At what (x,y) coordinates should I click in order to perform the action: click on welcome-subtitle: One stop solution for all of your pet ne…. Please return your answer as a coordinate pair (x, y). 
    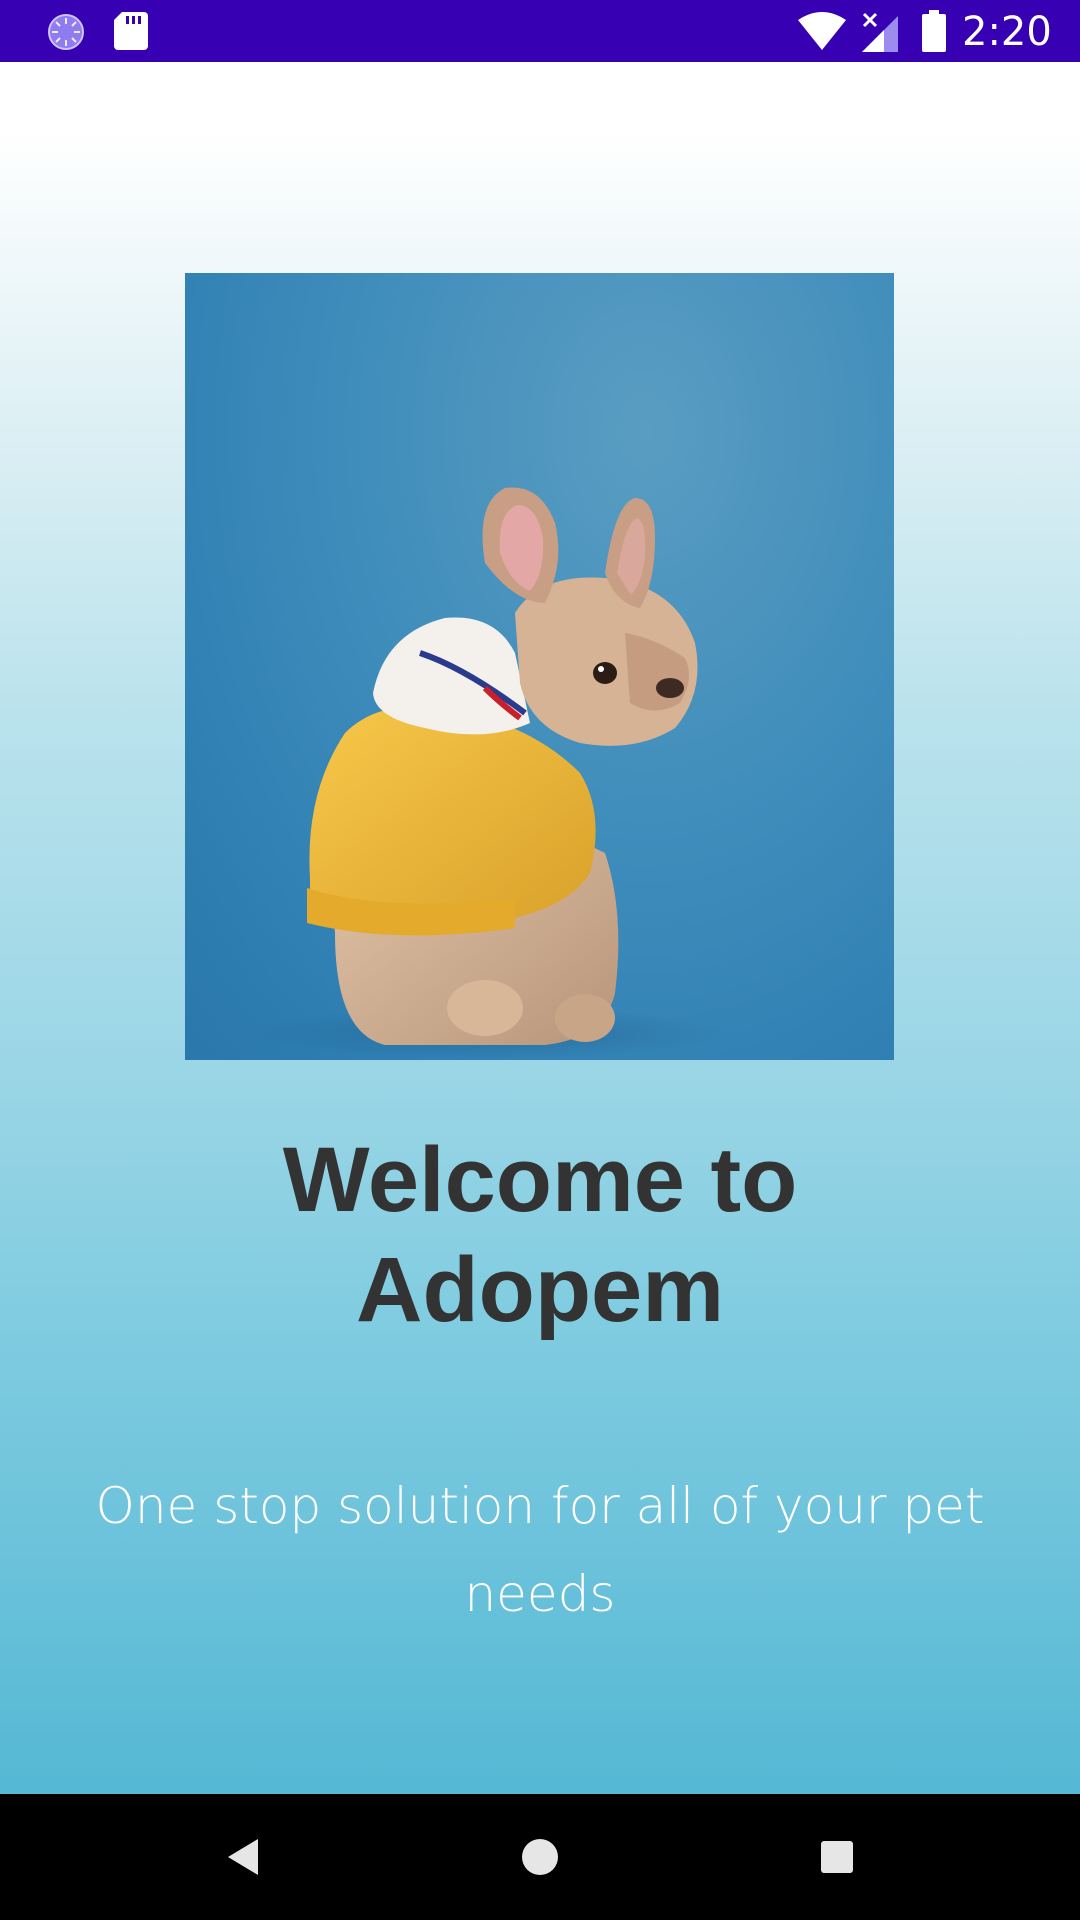
    Looking at the image, I should click on (540, 1550).